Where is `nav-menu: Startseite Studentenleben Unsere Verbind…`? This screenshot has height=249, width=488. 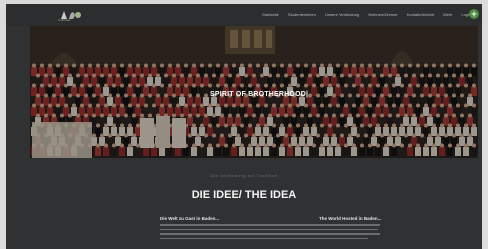 nav-menu: Startseite Studentenleben Unsere Verbind… is located at coordinates (366, 14).